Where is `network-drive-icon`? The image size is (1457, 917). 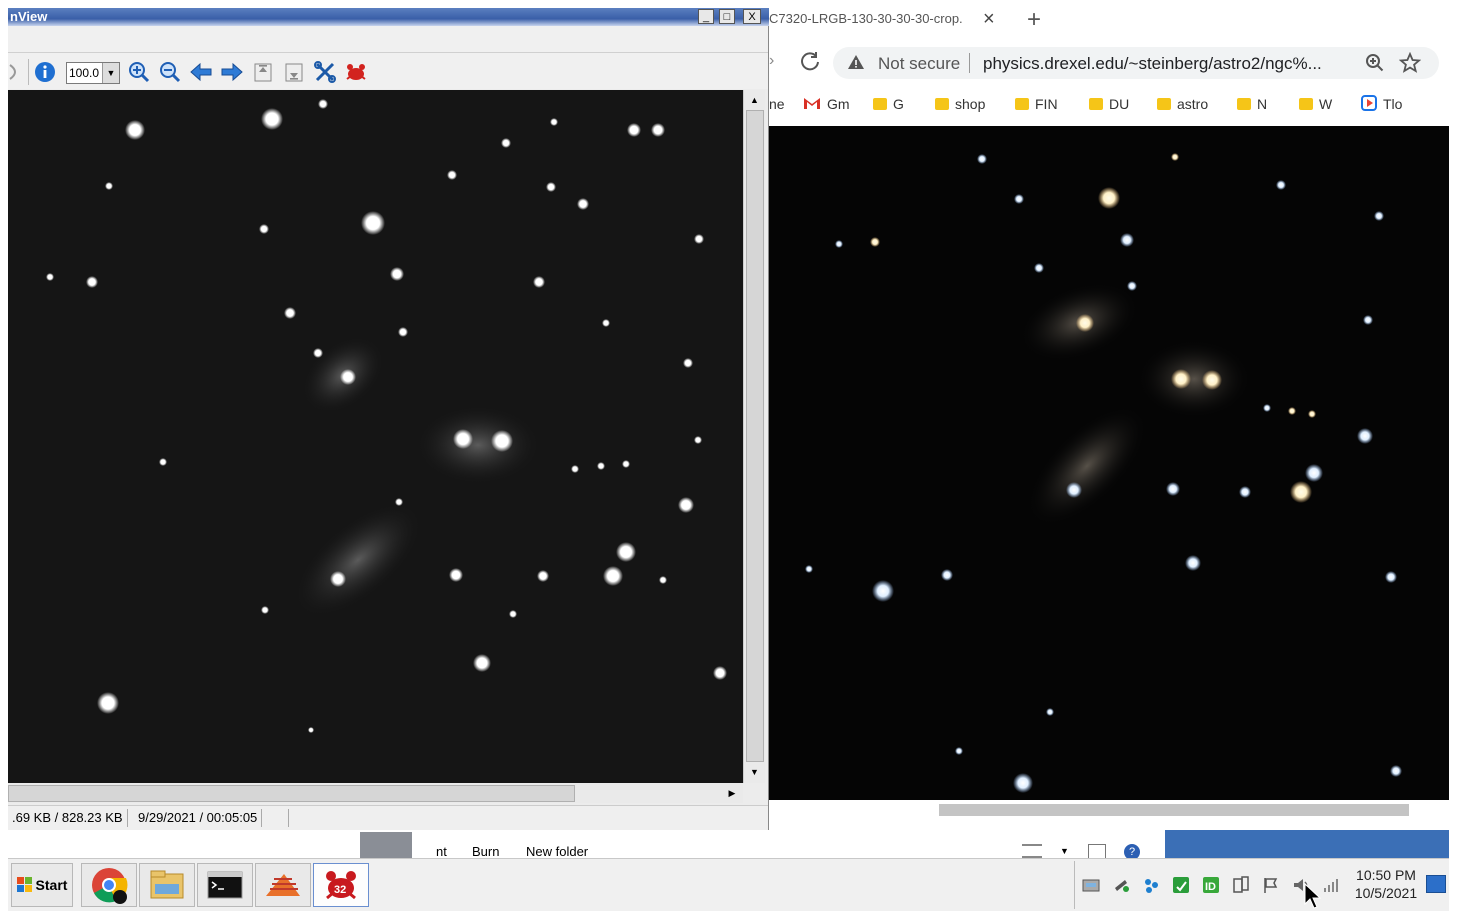
network-drive-icon is located at coordinates (1091, 885).